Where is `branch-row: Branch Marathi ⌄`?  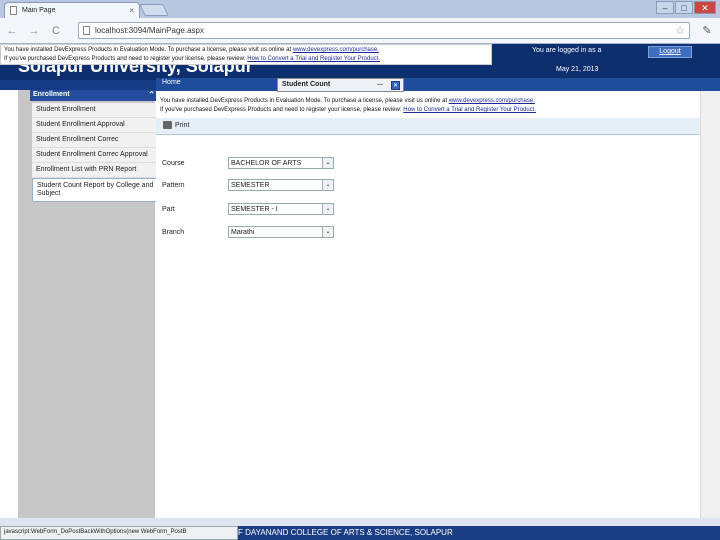
branch-row: Branch Marathi ⌄ is located at coordinates (248, 232).